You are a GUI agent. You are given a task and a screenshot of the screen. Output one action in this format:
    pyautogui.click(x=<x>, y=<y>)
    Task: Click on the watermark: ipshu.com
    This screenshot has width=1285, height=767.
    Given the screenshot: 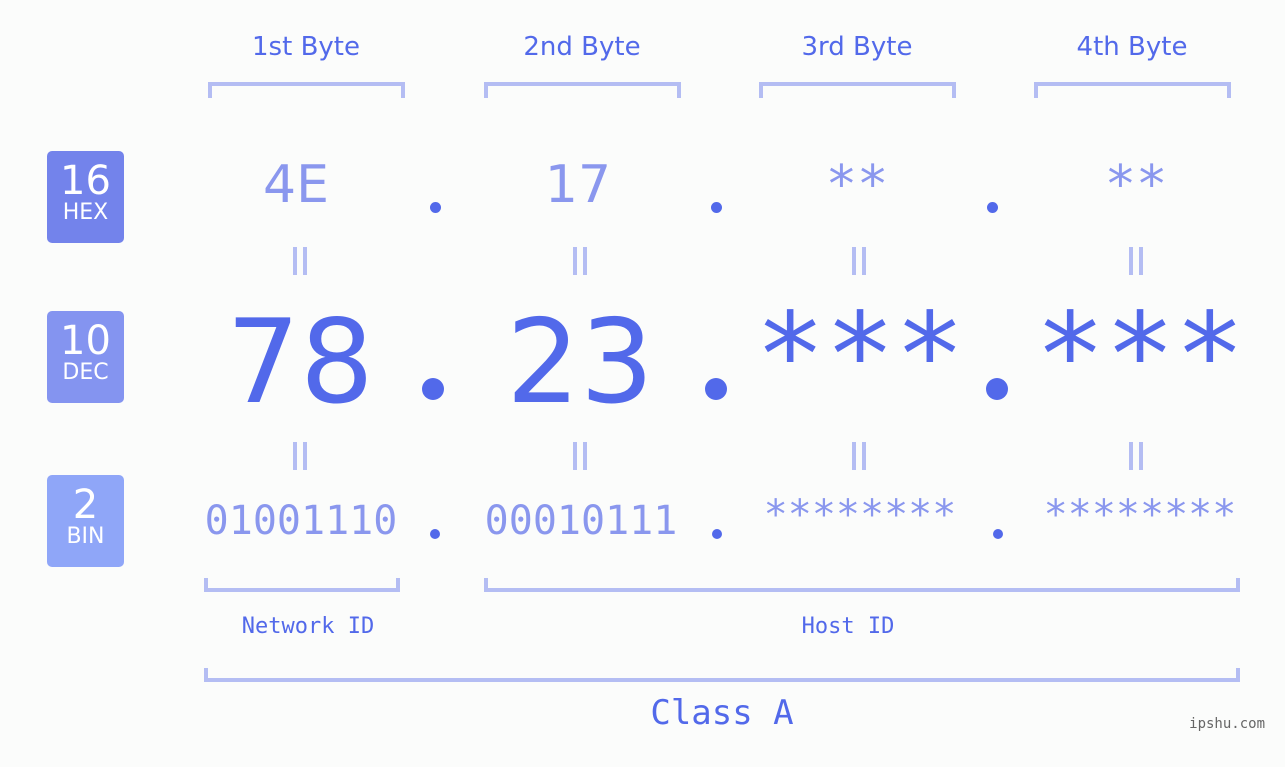 What is the action you would take?
    pyautogui.click(x=1227, y=724)
    